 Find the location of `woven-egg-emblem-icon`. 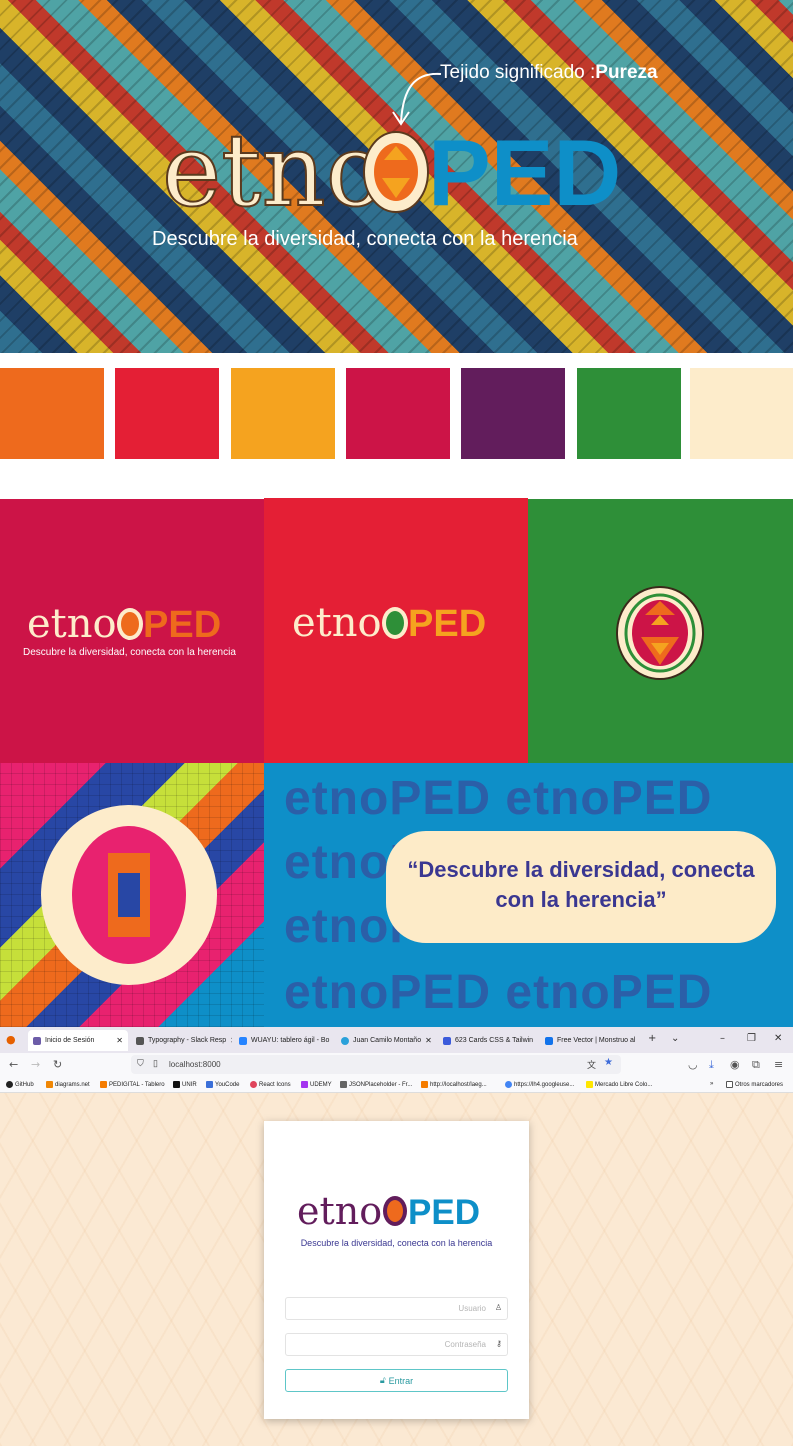

woven-egg-emblem-icon is located at coordinates (660, 633).